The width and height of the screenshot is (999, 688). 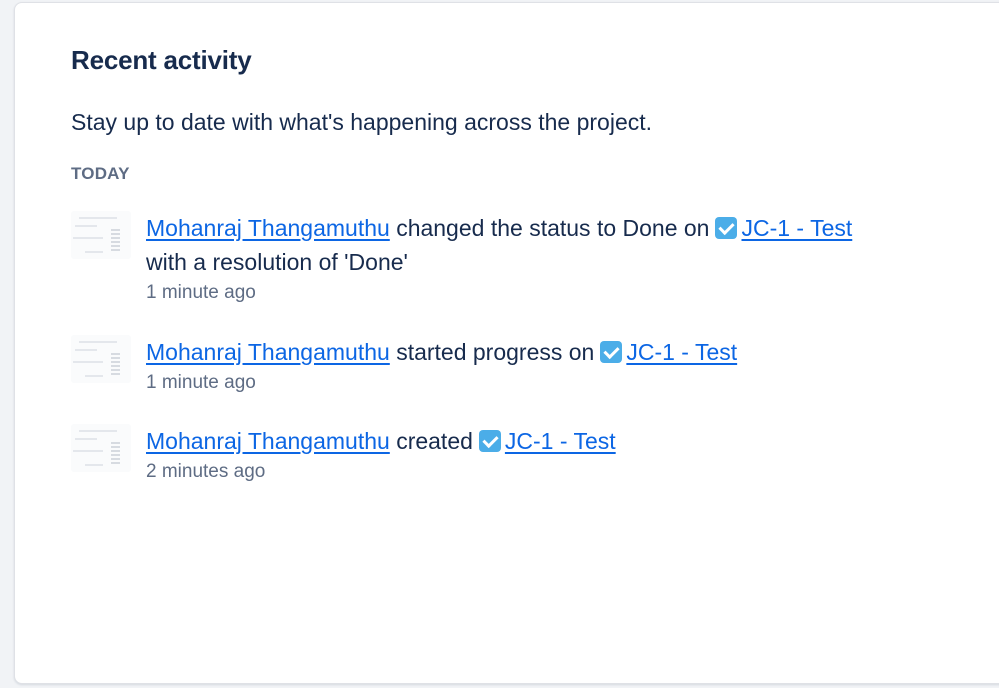 What do you see at coordinates (161, 60) in the screenshot?
I see `panel-title: Recent activity` at bounding box center [161, 60].